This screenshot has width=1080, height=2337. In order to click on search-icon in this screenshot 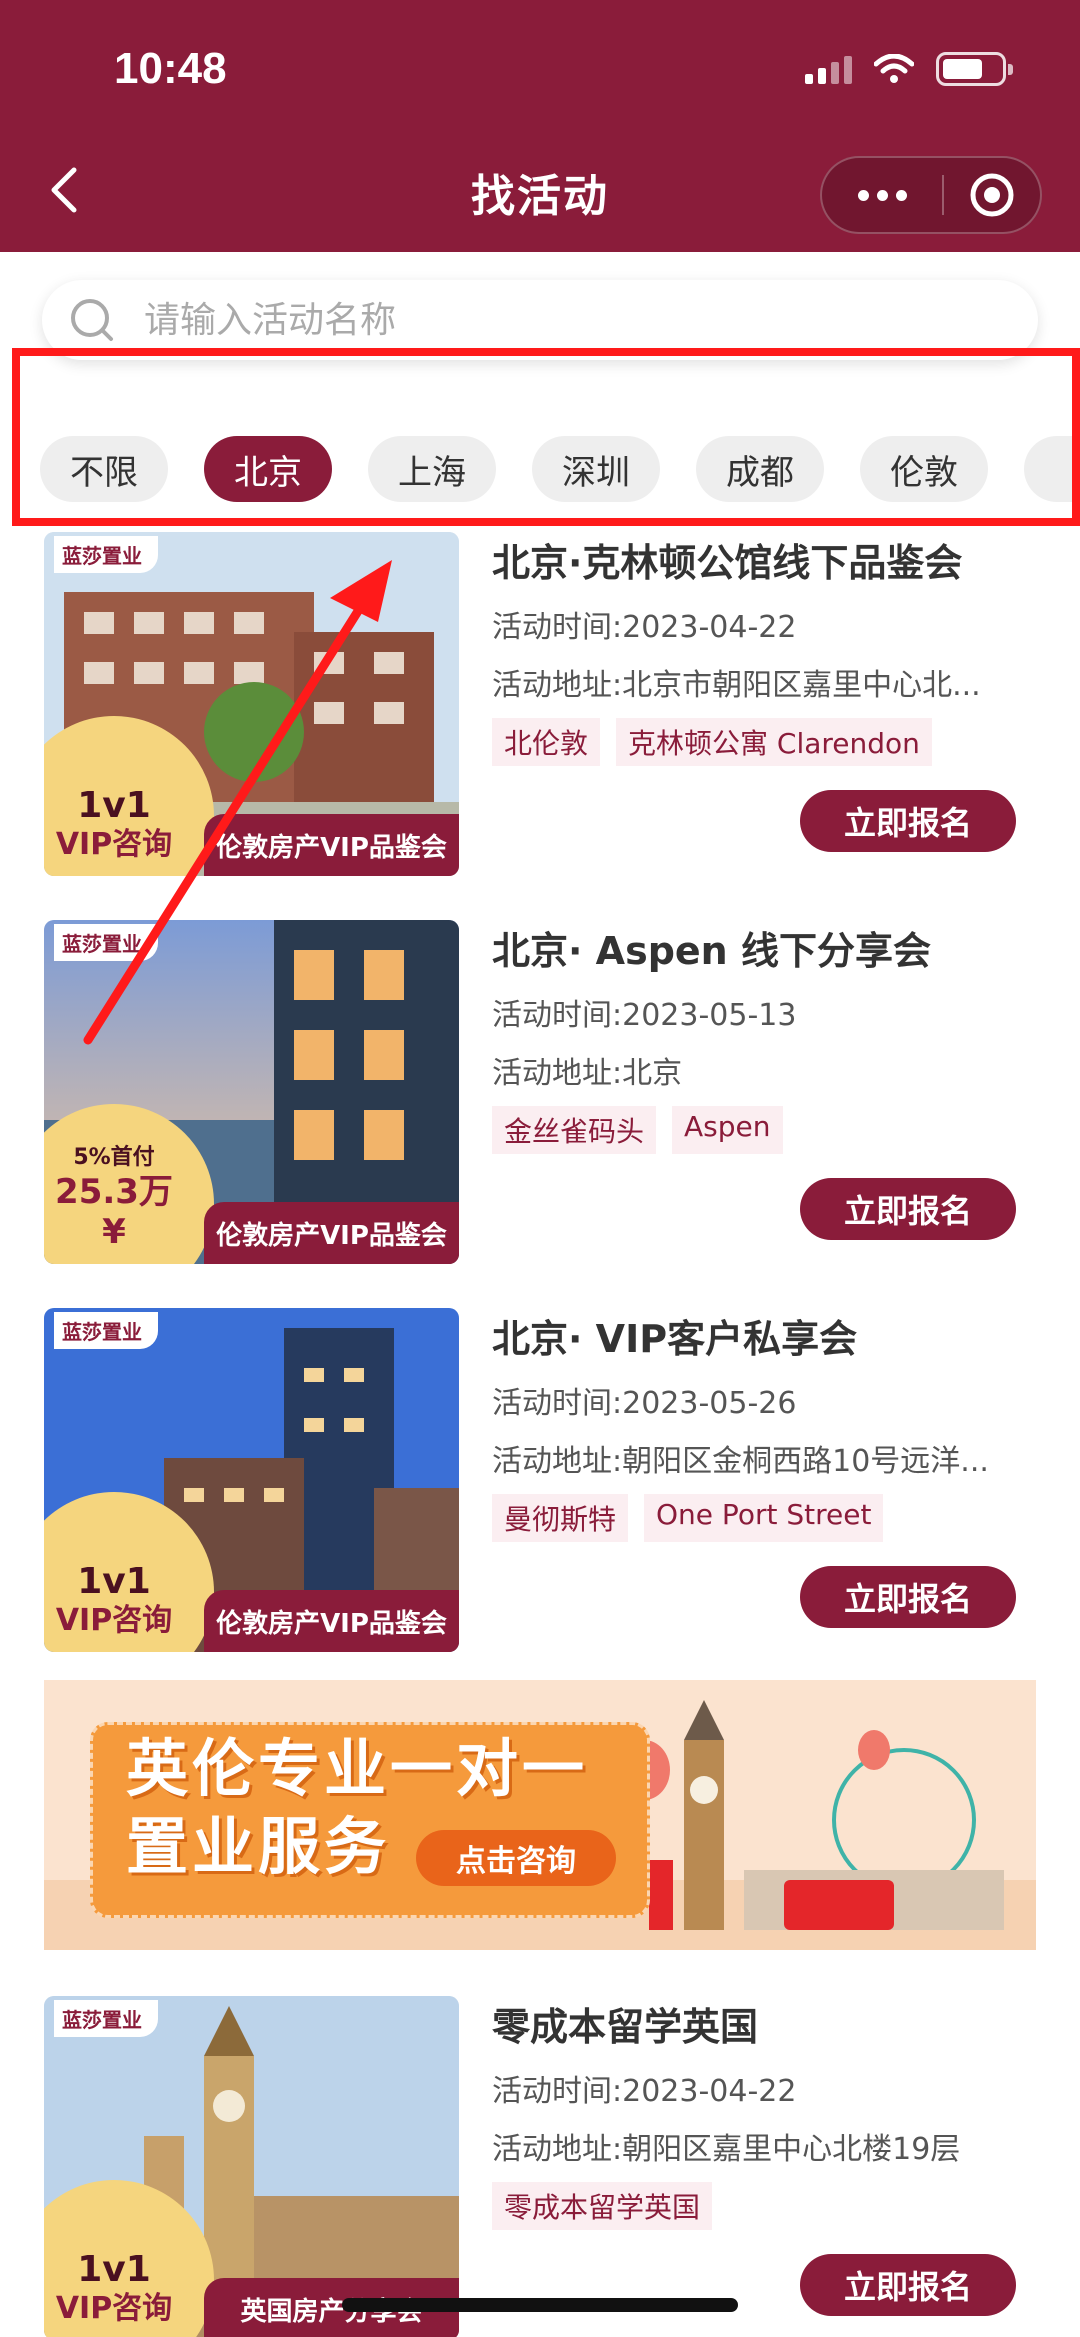, I will do `click(92, 320)`.